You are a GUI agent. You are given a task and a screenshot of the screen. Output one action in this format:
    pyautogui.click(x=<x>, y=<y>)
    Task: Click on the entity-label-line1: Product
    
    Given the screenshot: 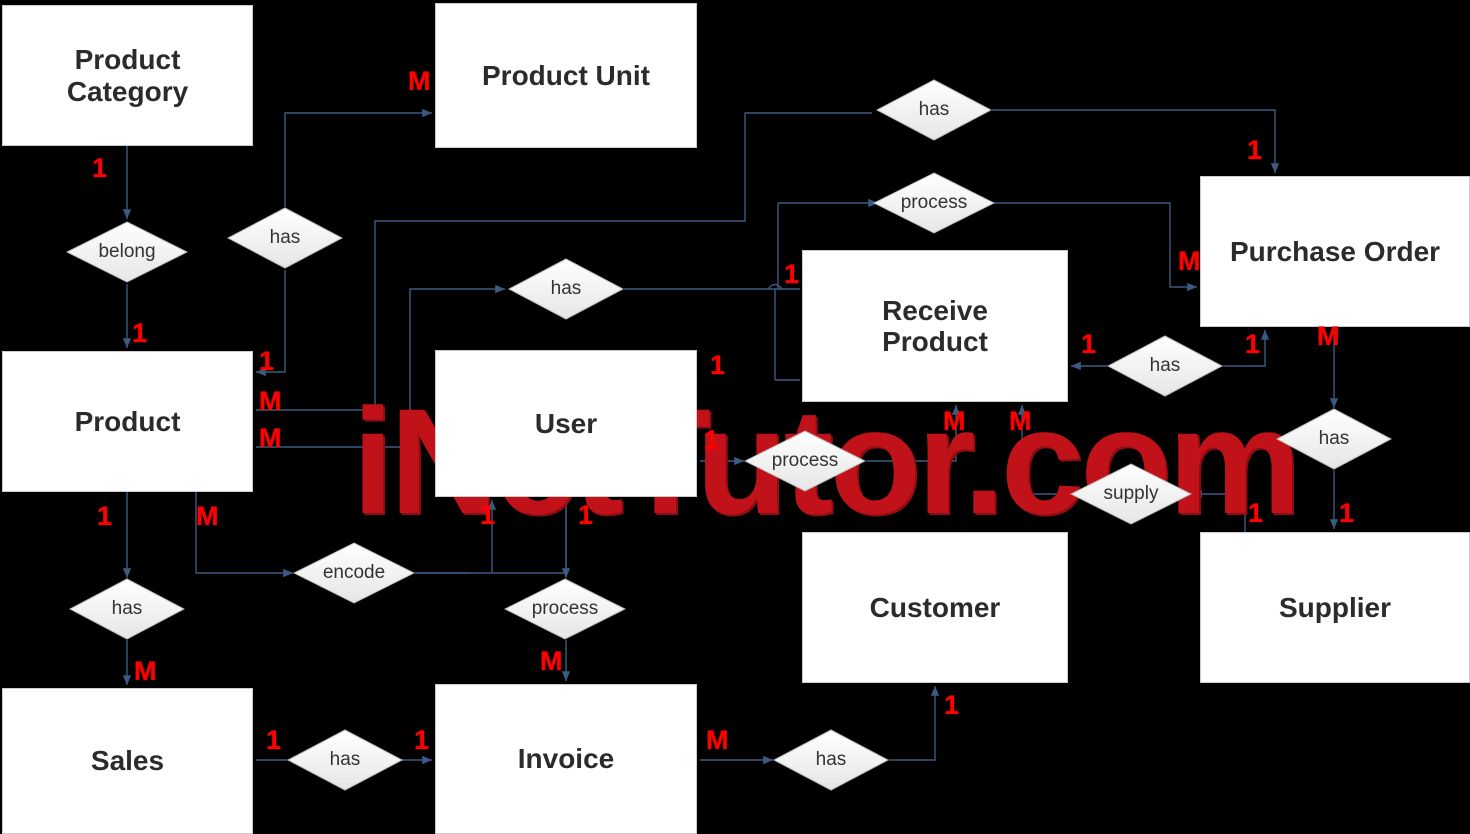 What is the action you would take?
    pyautogui.click(x=127, y=60)
    